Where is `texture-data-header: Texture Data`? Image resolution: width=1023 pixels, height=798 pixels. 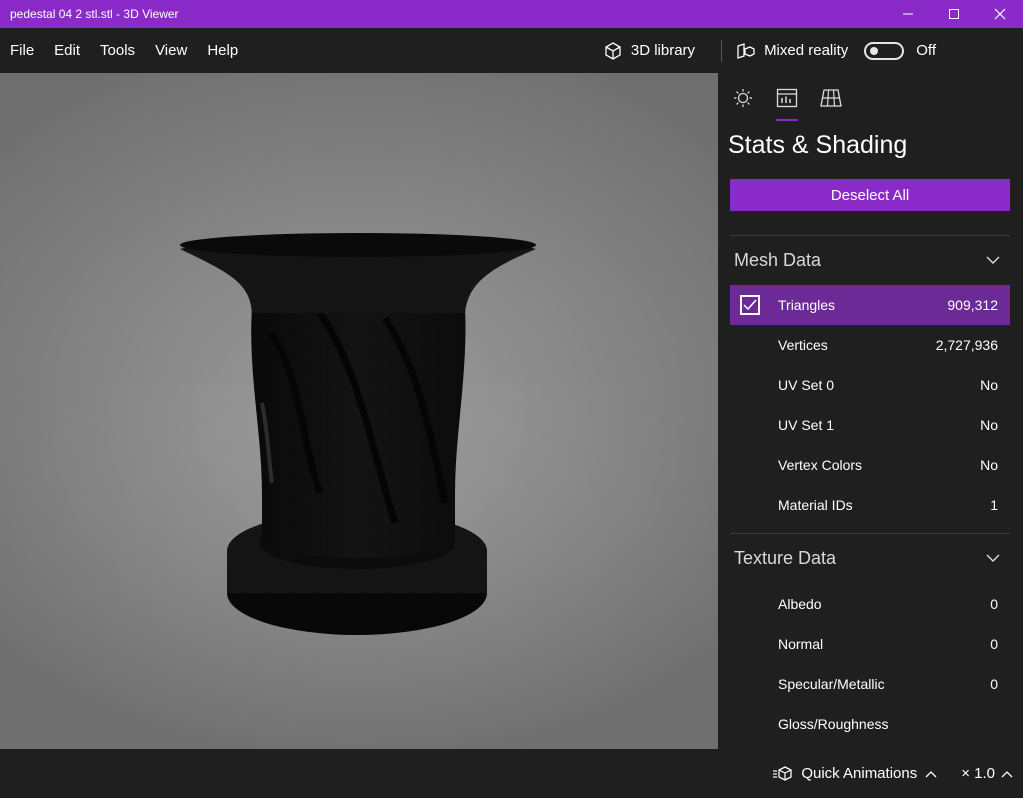
texture-data-header: Texture Data is located at coordinates (870, 557).